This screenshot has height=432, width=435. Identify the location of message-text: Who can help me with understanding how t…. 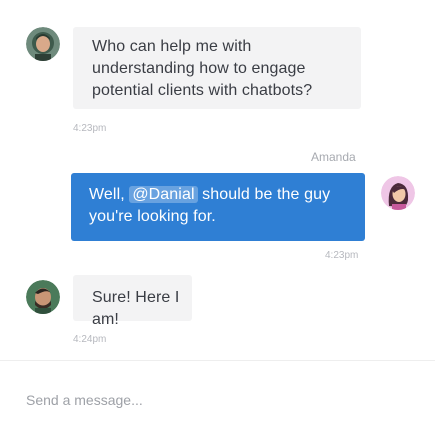
(202, 68).